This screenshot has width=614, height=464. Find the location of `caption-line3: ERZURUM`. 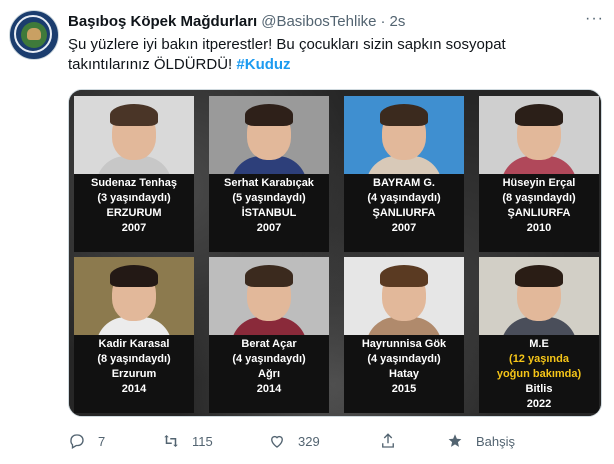

caption-line3: ERZURUM is located at coordinates (134, 213).